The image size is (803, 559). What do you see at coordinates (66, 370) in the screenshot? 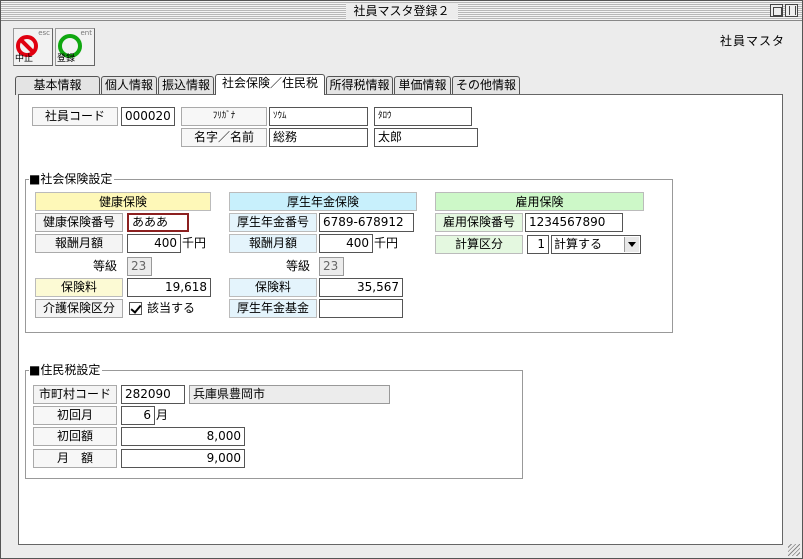
I see `resident-tax-title: ■住民税設定` at bounding box center [66, 370].